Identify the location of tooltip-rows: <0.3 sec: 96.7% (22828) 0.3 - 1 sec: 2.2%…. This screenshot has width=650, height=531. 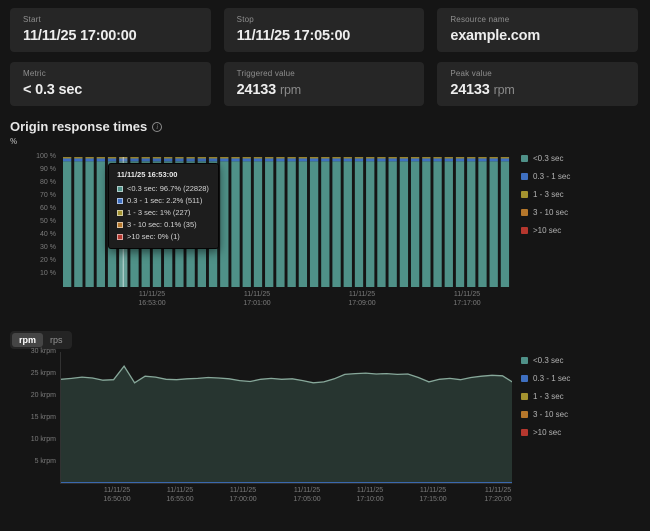
(163, 212).